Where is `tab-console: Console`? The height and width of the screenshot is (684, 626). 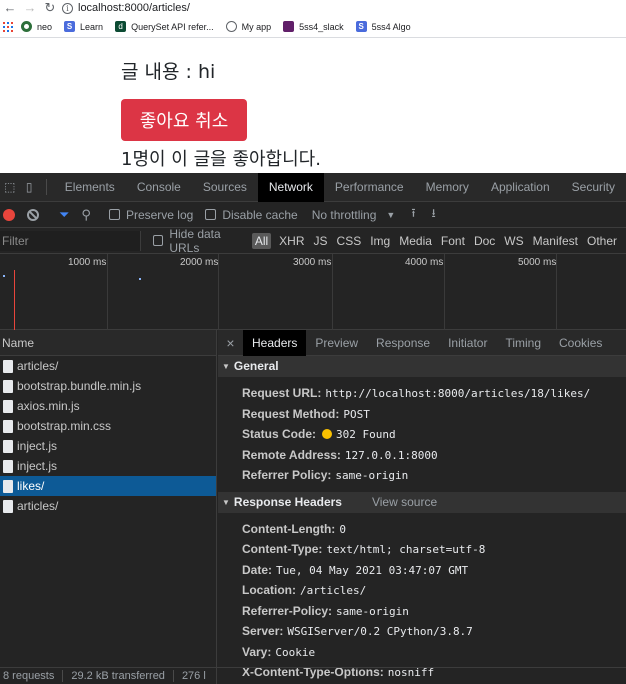 tab-console: Console is located at coordinates (159, 187).